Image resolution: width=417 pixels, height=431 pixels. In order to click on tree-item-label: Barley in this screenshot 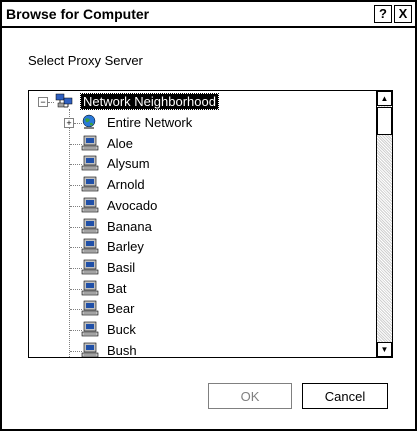, I will do `click(125, 247)`.